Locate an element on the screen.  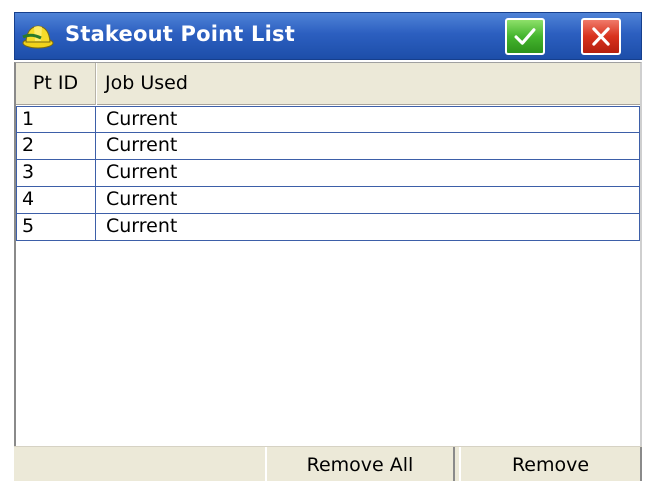
column-header-pt-id: Pt ID is located at coordinates (56, 84).